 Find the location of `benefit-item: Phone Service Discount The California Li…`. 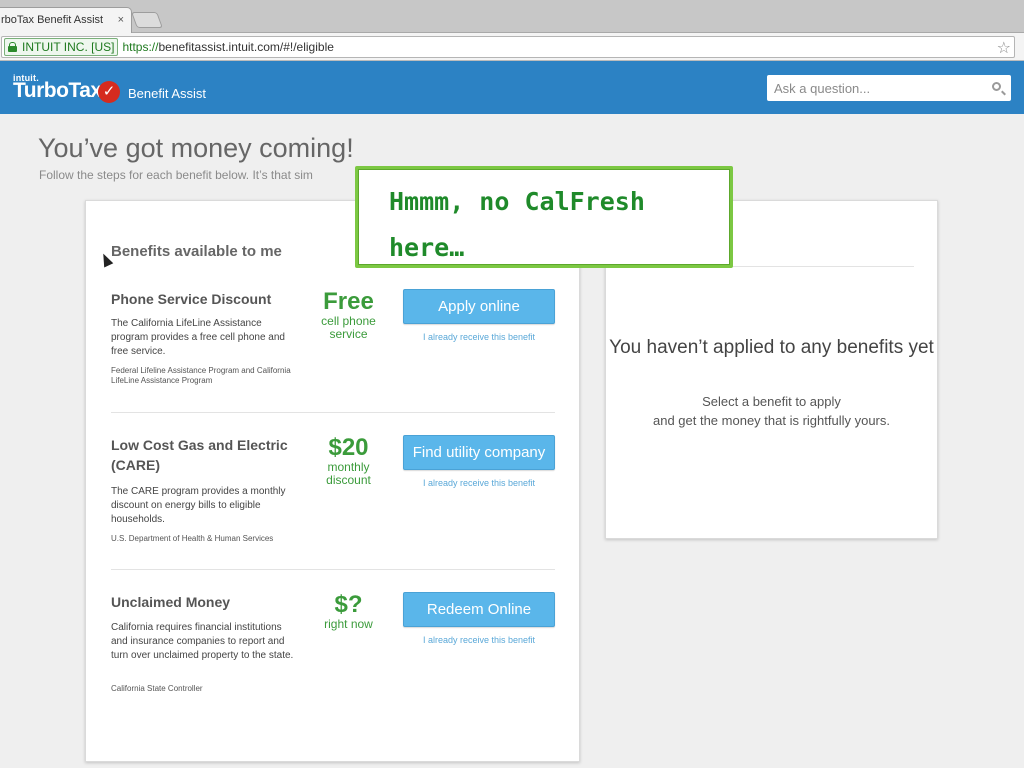

benefit-item: Phone Service Discount The California Li… is located at coordinates (333, 349).